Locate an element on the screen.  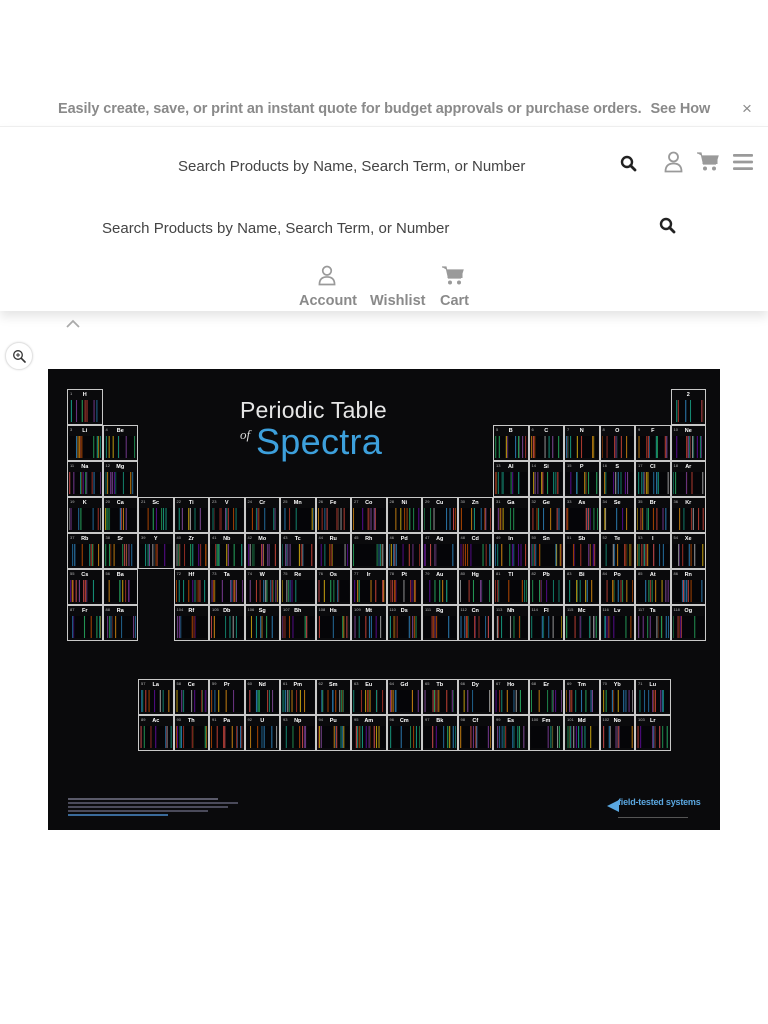
element-symbol: U is located at coordinates (262, 721).